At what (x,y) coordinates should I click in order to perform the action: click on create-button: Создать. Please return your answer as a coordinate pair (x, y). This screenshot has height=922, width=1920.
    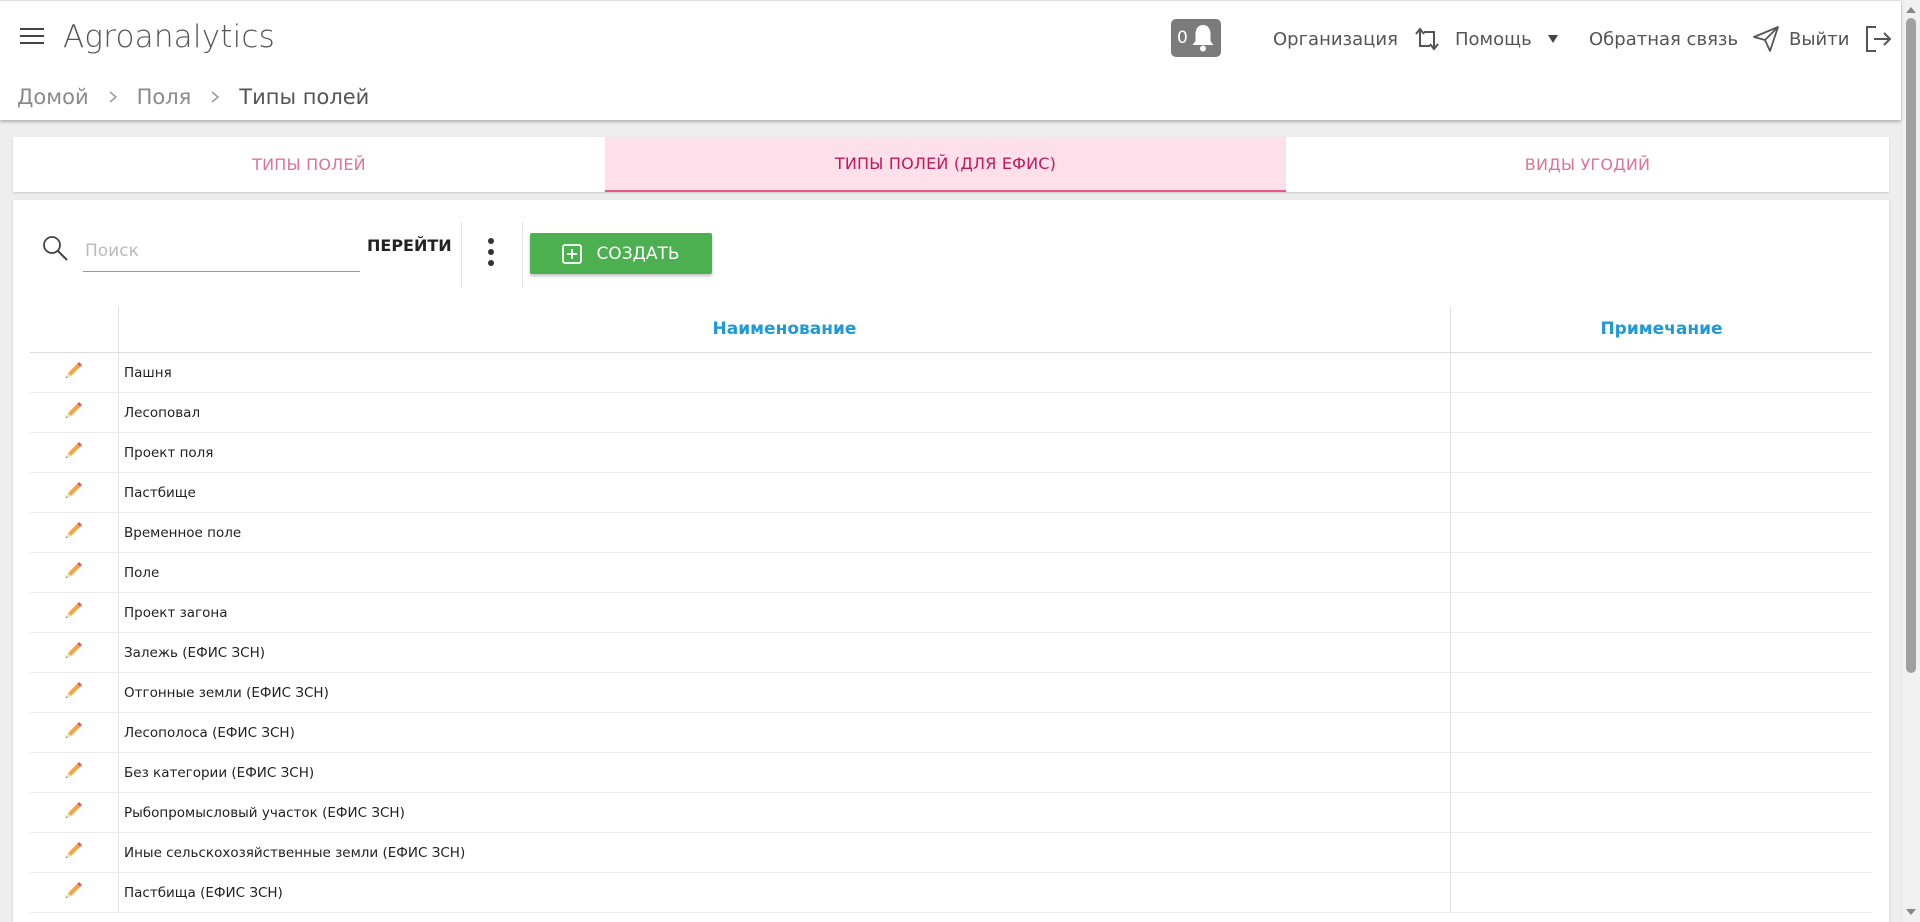
    Looking at the image, I should click on (621, 253).